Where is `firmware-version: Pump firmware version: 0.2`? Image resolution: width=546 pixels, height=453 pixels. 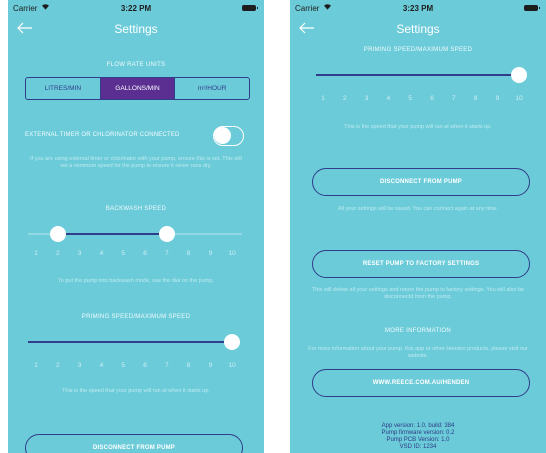 firmware-version: Pump firmware version: 0.2 is located at coordinates (418, 433).